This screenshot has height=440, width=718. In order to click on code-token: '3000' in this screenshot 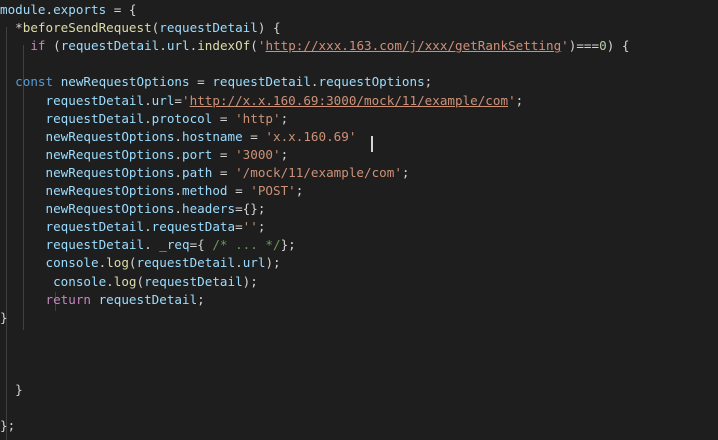, I will do `click(258, 154)`.